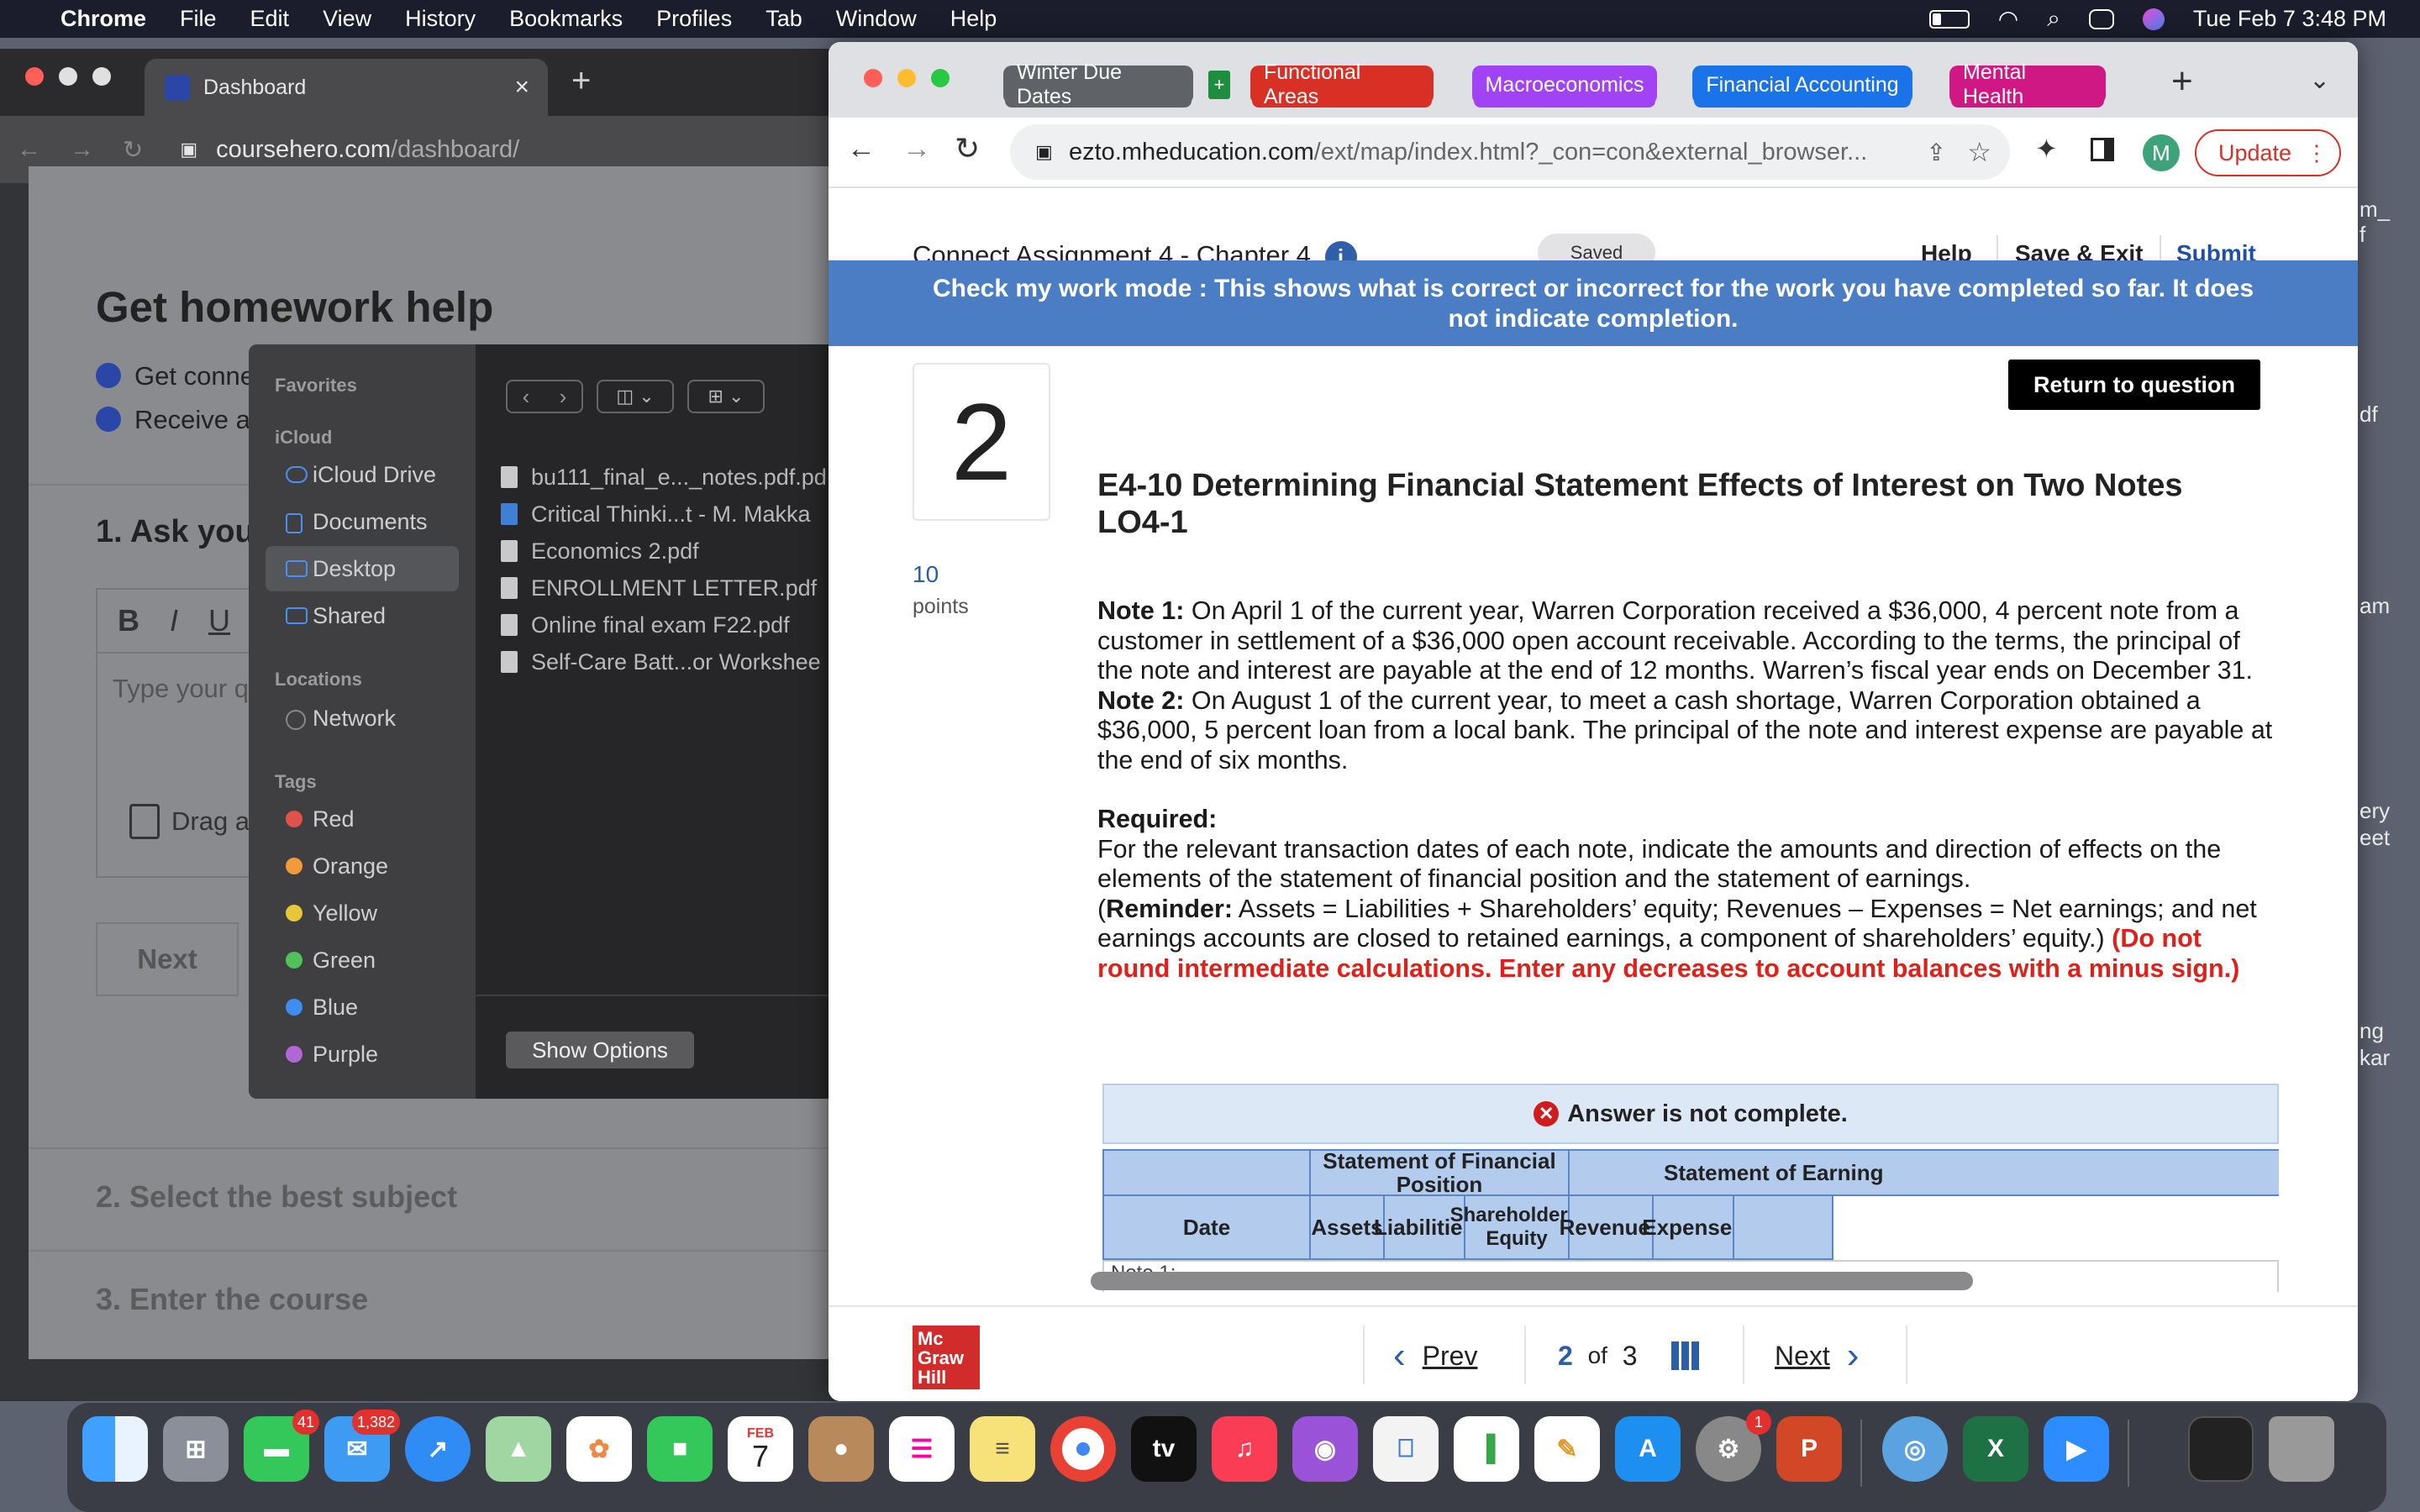 The image size is (2420, 1512). I want to click on share-icon: ⇪, so click(1936, 152).